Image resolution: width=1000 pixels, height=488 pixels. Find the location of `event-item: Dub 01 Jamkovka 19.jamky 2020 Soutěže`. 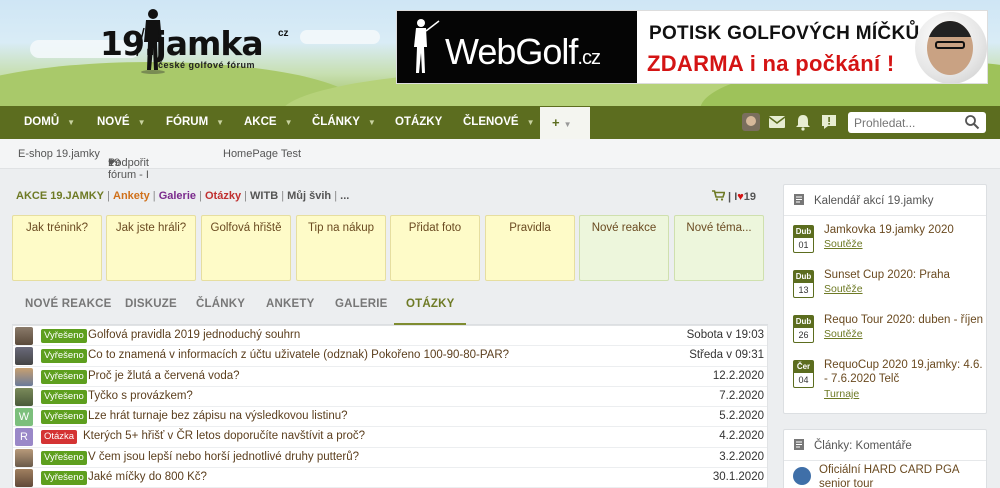

event-item: Dub 01 Jamkovka 19.jamky 2020 Soutěže is located at coordinates (885, 238).